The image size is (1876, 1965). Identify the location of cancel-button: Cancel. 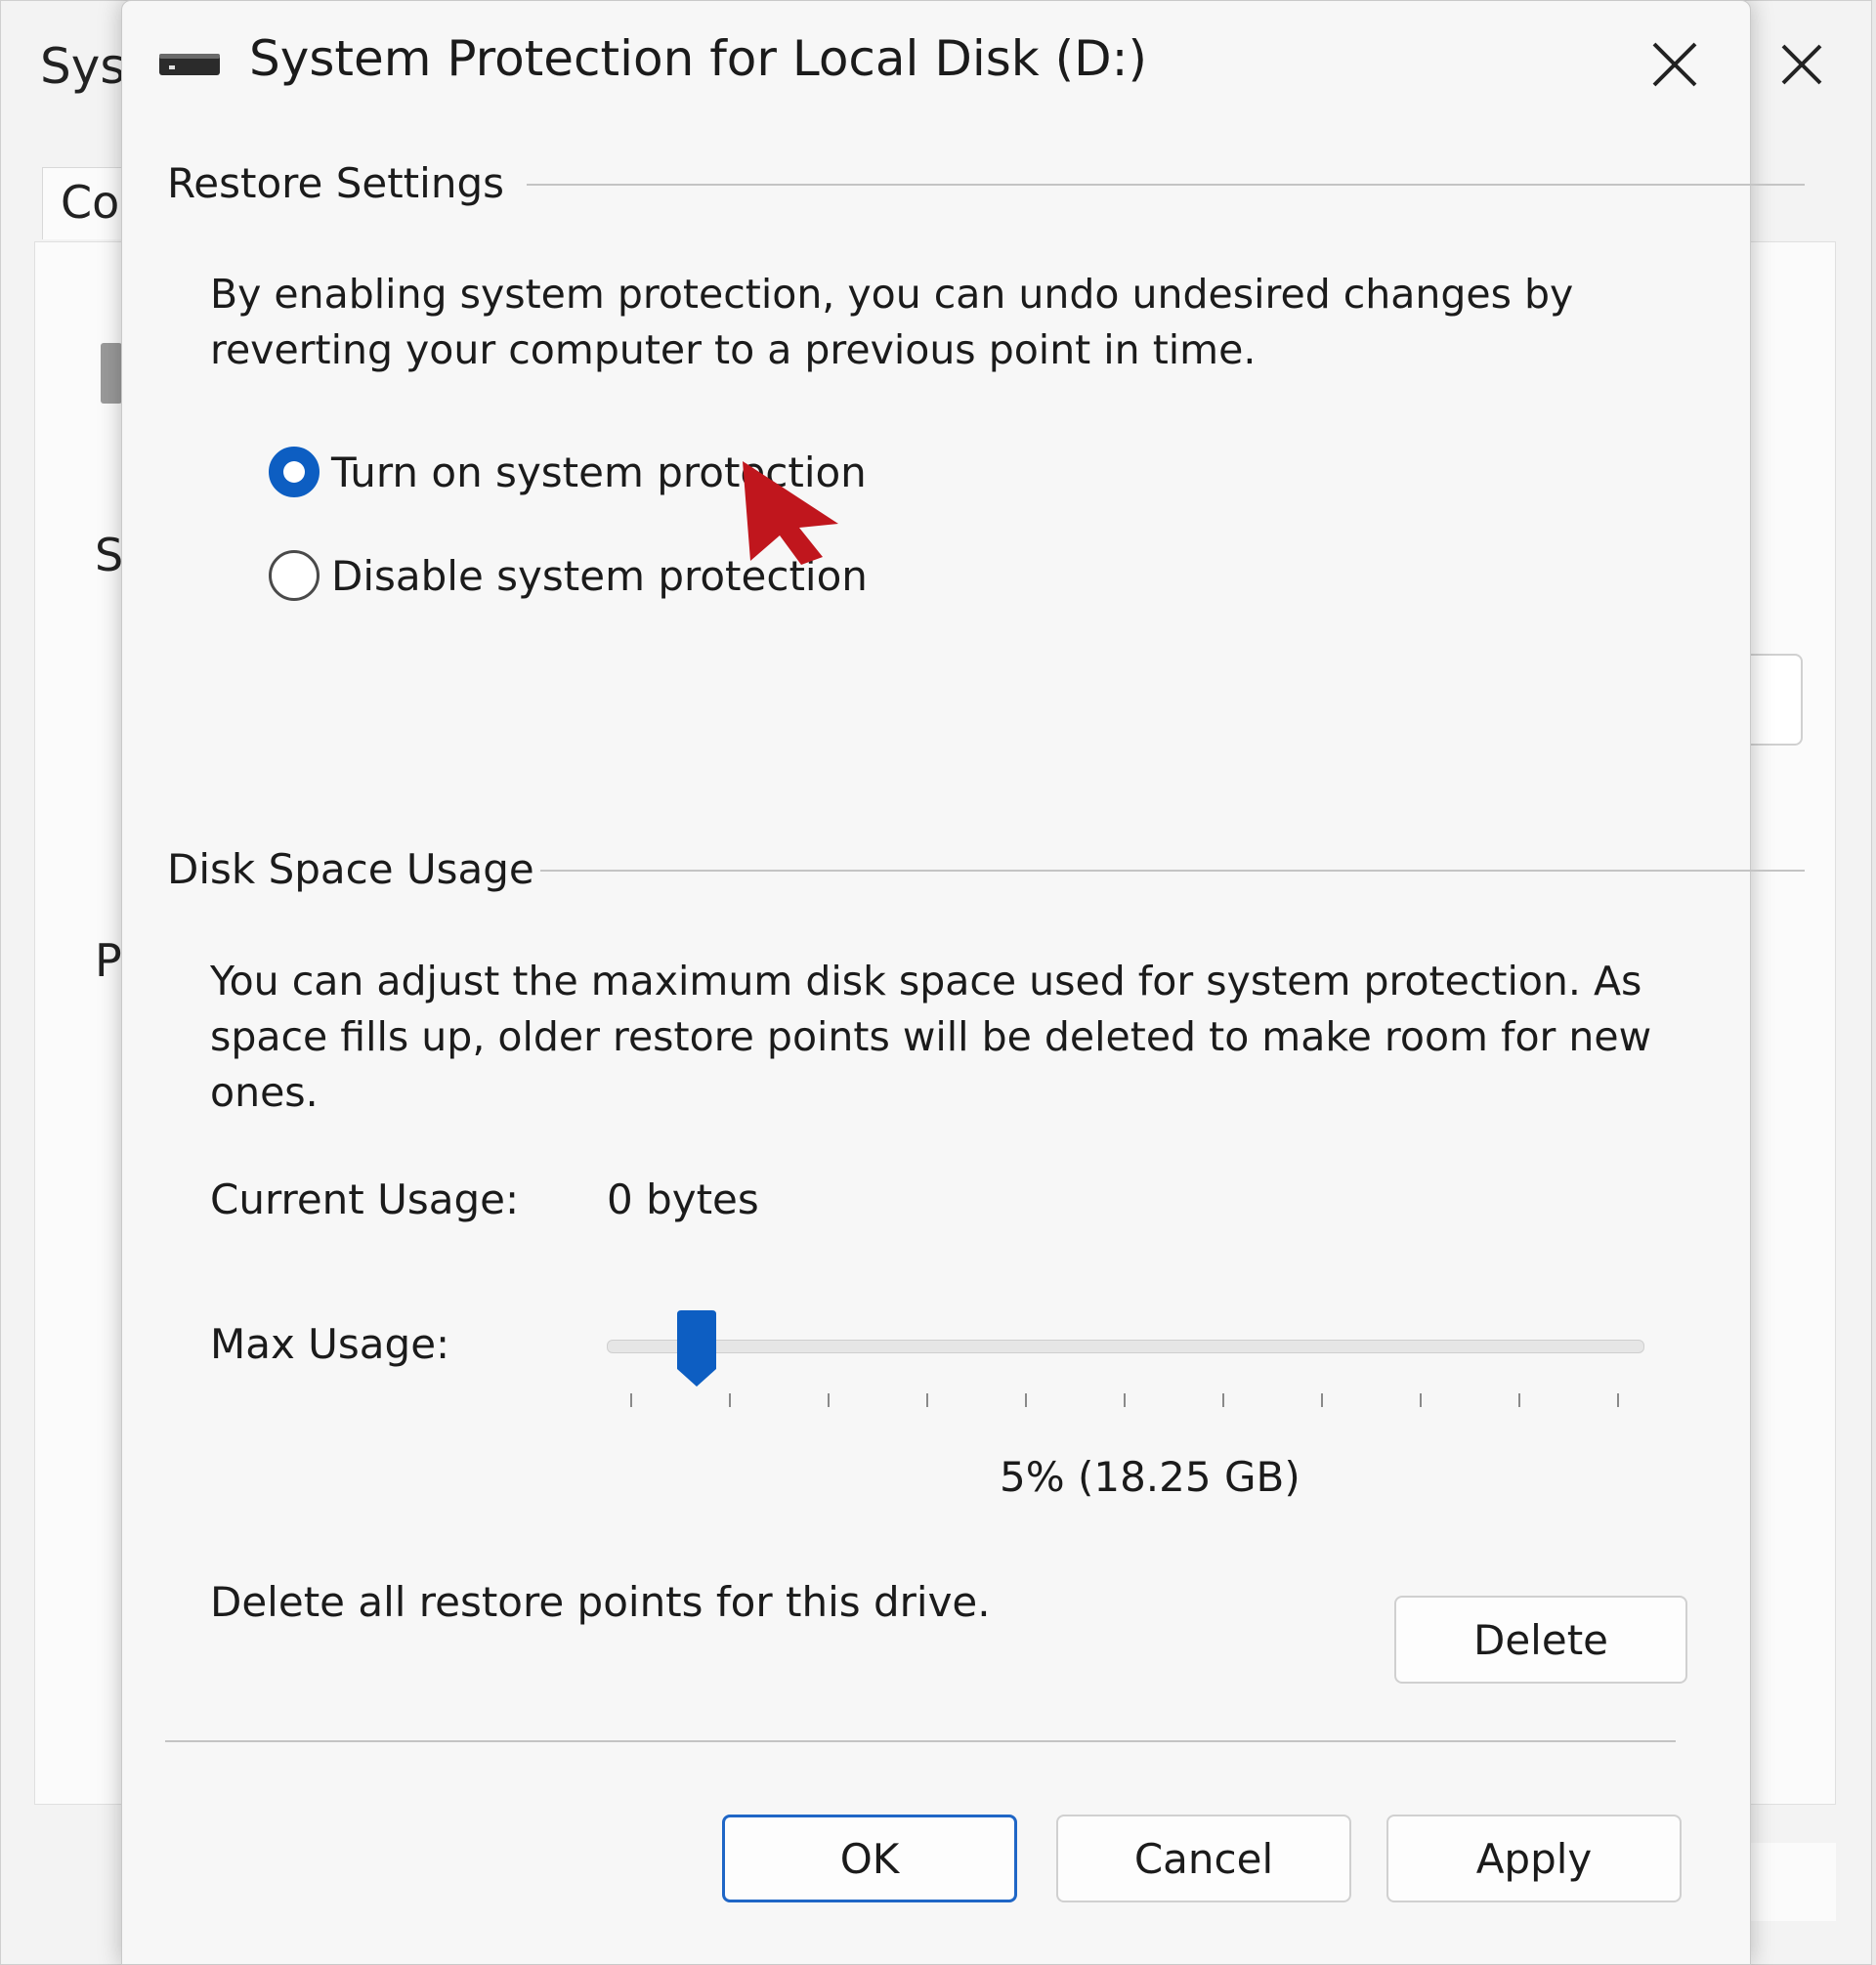
(1203, 1859).